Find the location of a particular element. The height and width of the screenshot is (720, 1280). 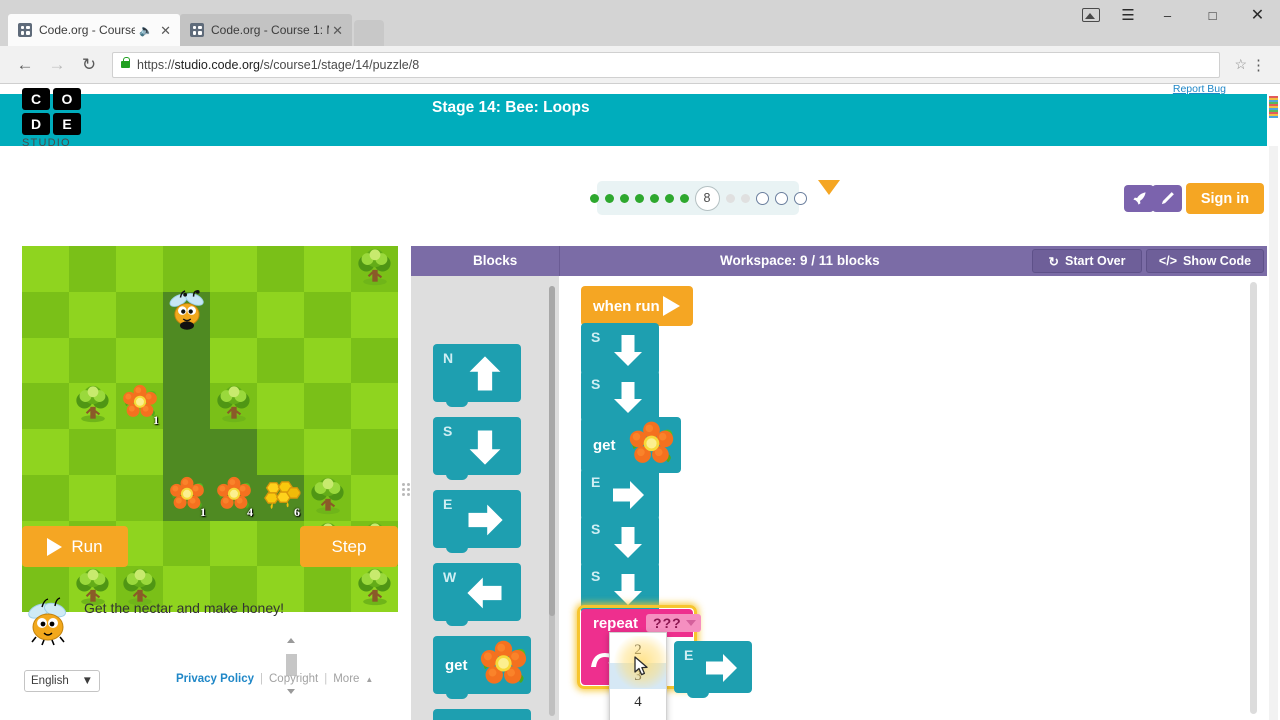

run-button: Run is located at coordinates (75, 546).